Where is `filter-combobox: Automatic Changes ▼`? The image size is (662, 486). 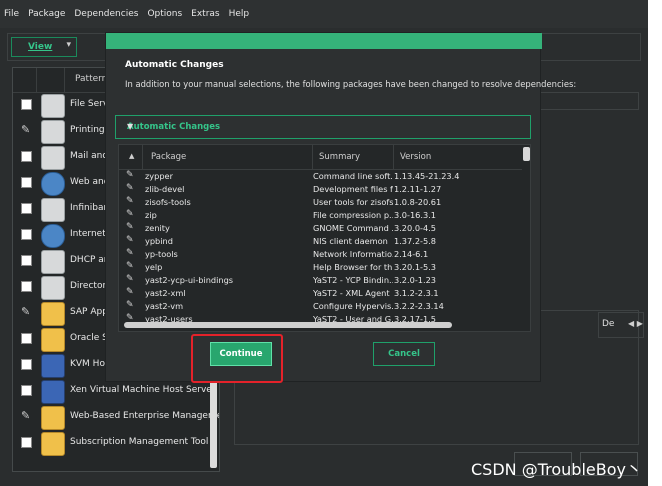
filter-combobox: Automatic Changes ▼ is located at coordinates (323, 127).